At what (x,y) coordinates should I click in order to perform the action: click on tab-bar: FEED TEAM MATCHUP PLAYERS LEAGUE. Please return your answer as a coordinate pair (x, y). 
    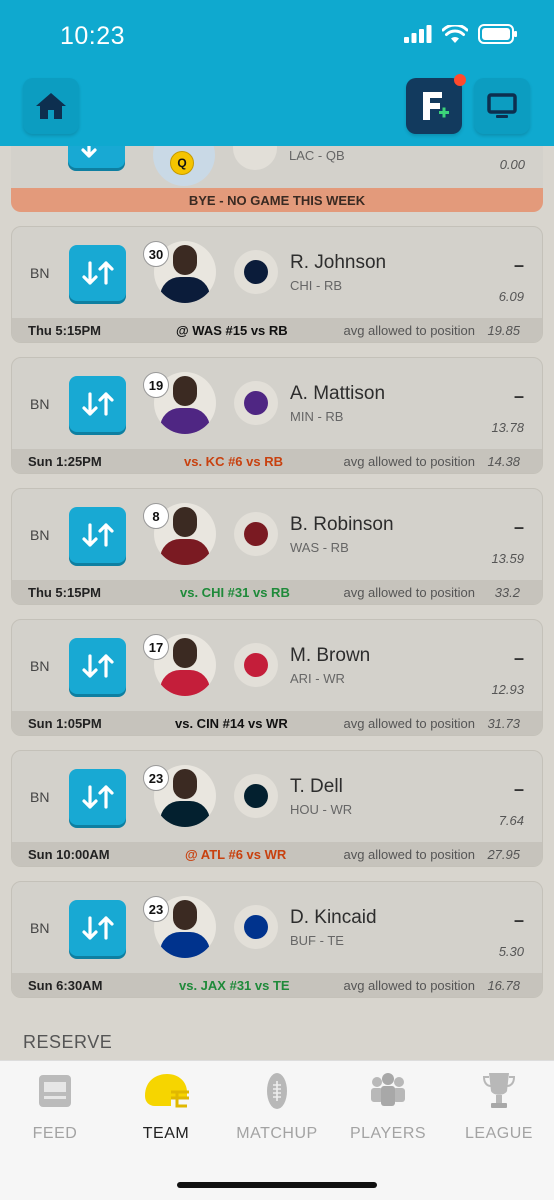
    Looking at the image, I should click on (277, 1130).